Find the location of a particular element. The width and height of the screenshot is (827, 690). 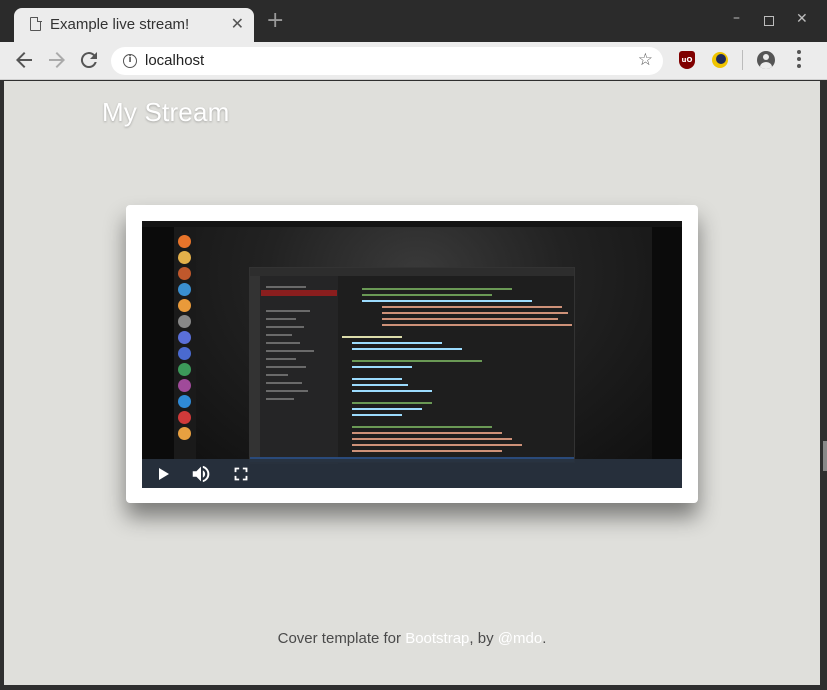

browser-toolbar: i localhost ☆ is located at coordinates (413, 61).